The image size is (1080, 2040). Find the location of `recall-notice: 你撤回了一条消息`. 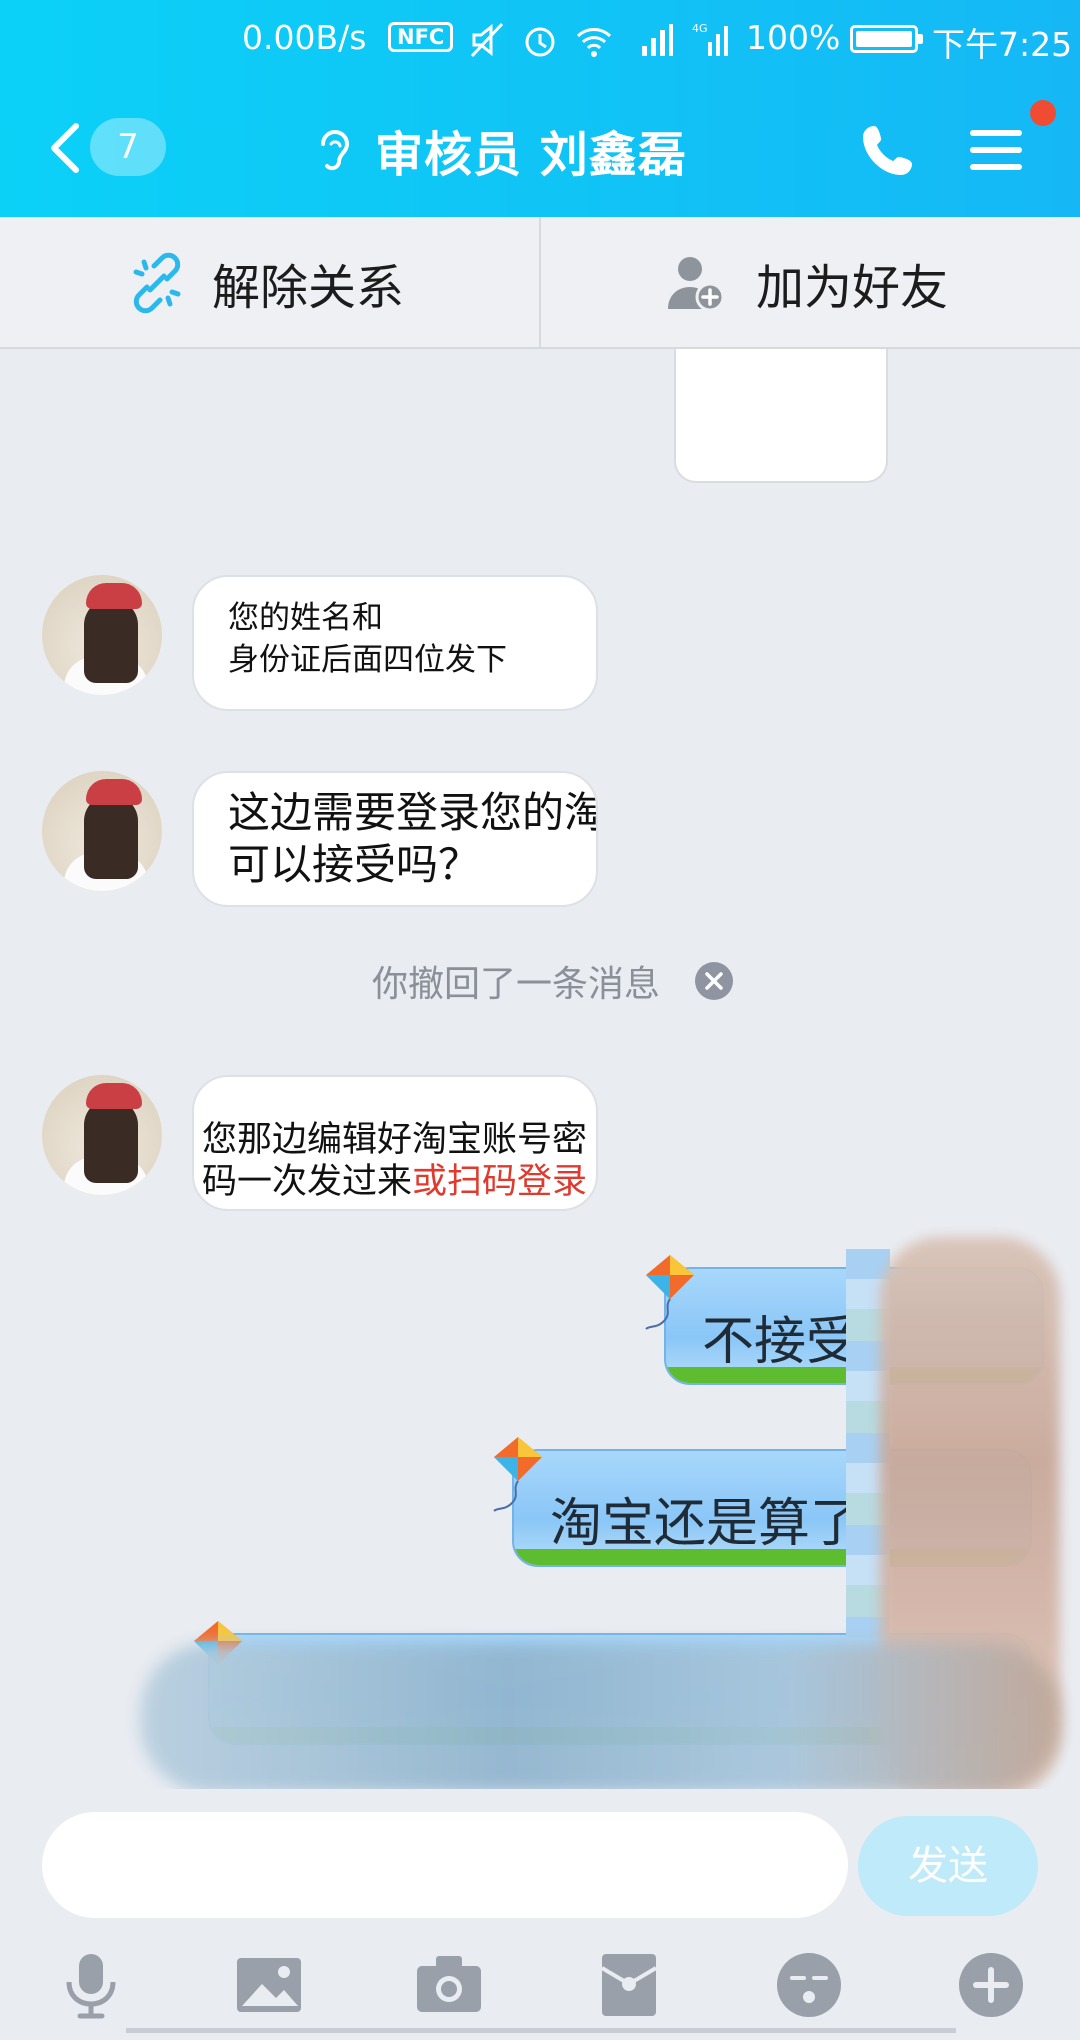

recall-notice: 你撤回了一条消息 is located at coordinates (553, 981).